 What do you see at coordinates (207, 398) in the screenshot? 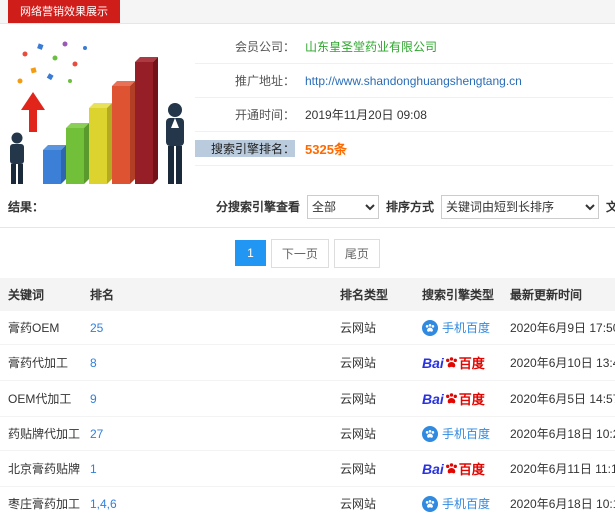
I see `rank-cell: 9` at bounding box center [207, 398].